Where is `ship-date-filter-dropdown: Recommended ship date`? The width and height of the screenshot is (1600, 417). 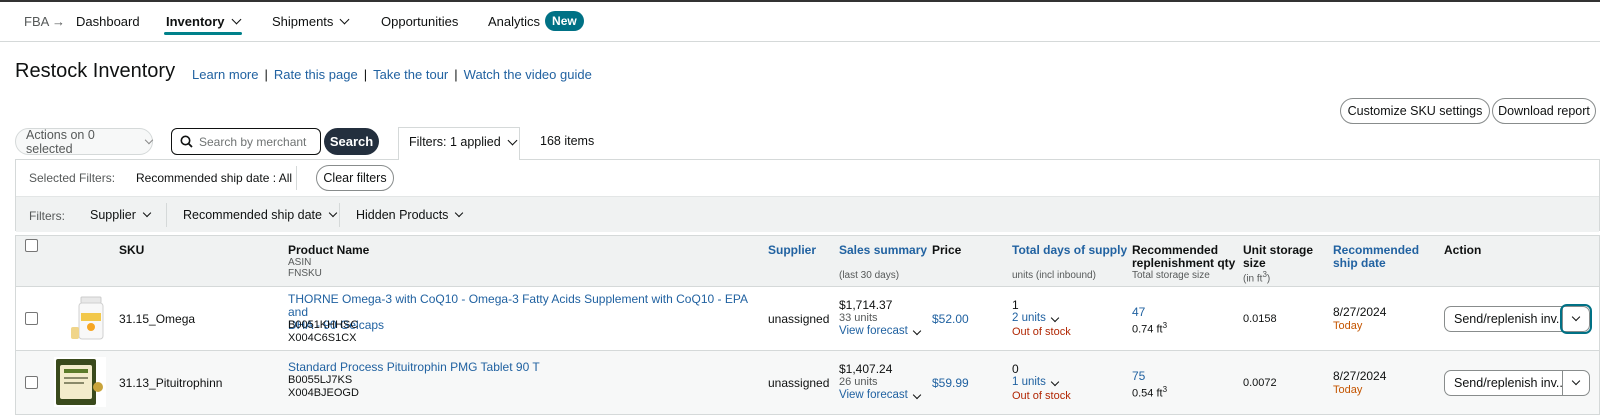 ship-date-filter-dropdown: Recommended ship date is located at coordinates (260, 215).